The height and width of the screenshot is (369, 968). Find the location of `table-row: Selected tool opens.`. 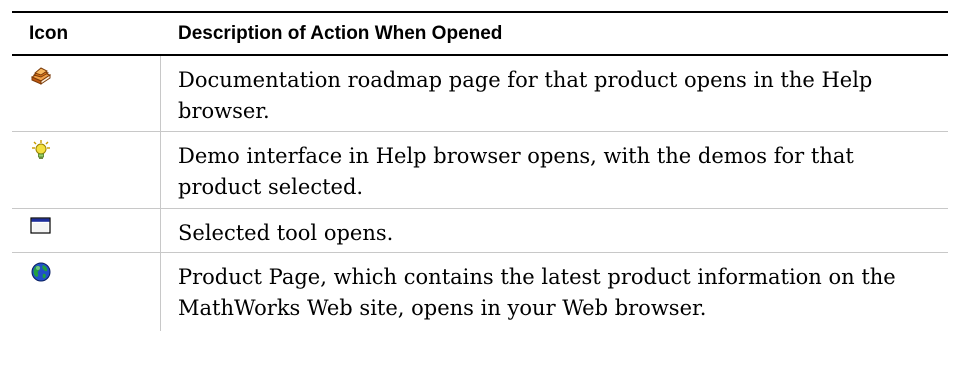

table-row: Selected tool opens. is located at coordinates (480, 230).